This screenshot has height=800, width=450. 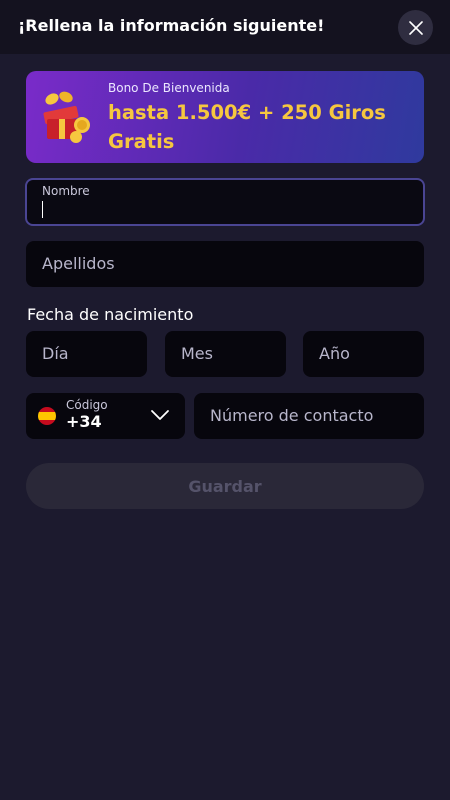 What do you see at coordinates (110, 314) in the screenshot?
I see `birth-date-label: Fecha de nacimiento` at bounding box center [110, 314].